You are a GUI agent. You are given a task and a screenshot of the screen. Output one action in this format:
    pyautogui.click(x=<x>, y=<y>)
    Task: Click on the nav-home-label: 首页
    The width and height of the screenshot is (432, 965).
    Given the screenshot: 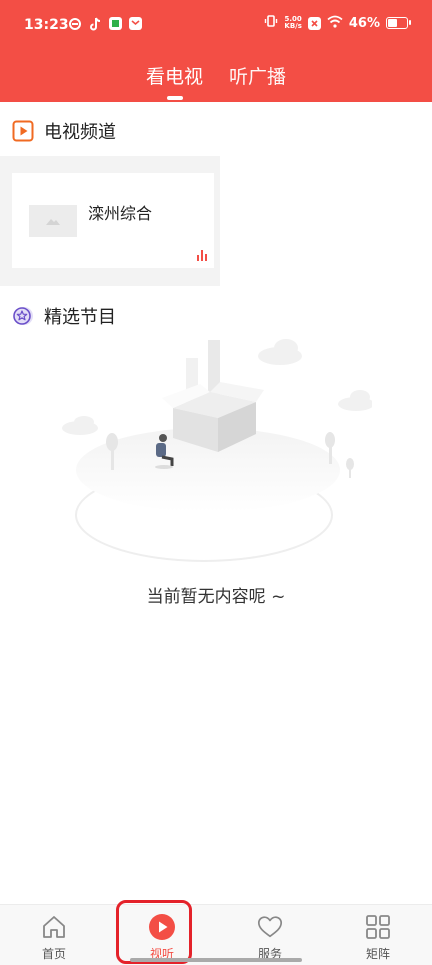 What is the action you would take?
    pyautogui.click(x=53, y=954)
    